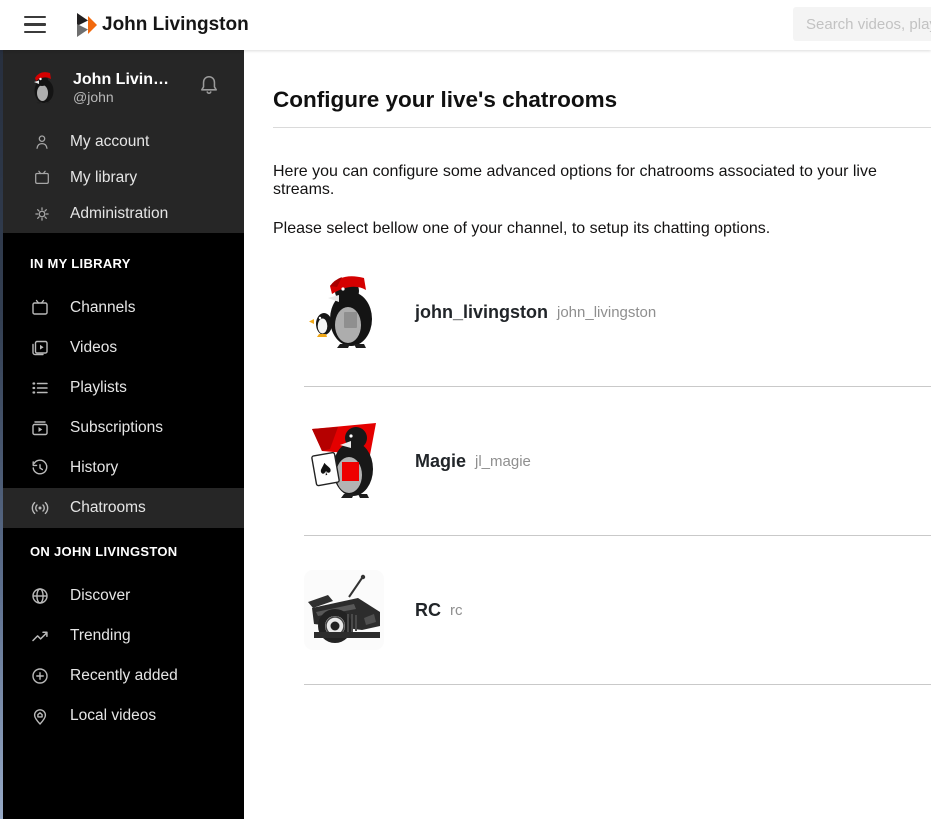 This screenshot has height=819, width=931. I want to click on sidebar-item-channels: Channels, so click(122, 308).